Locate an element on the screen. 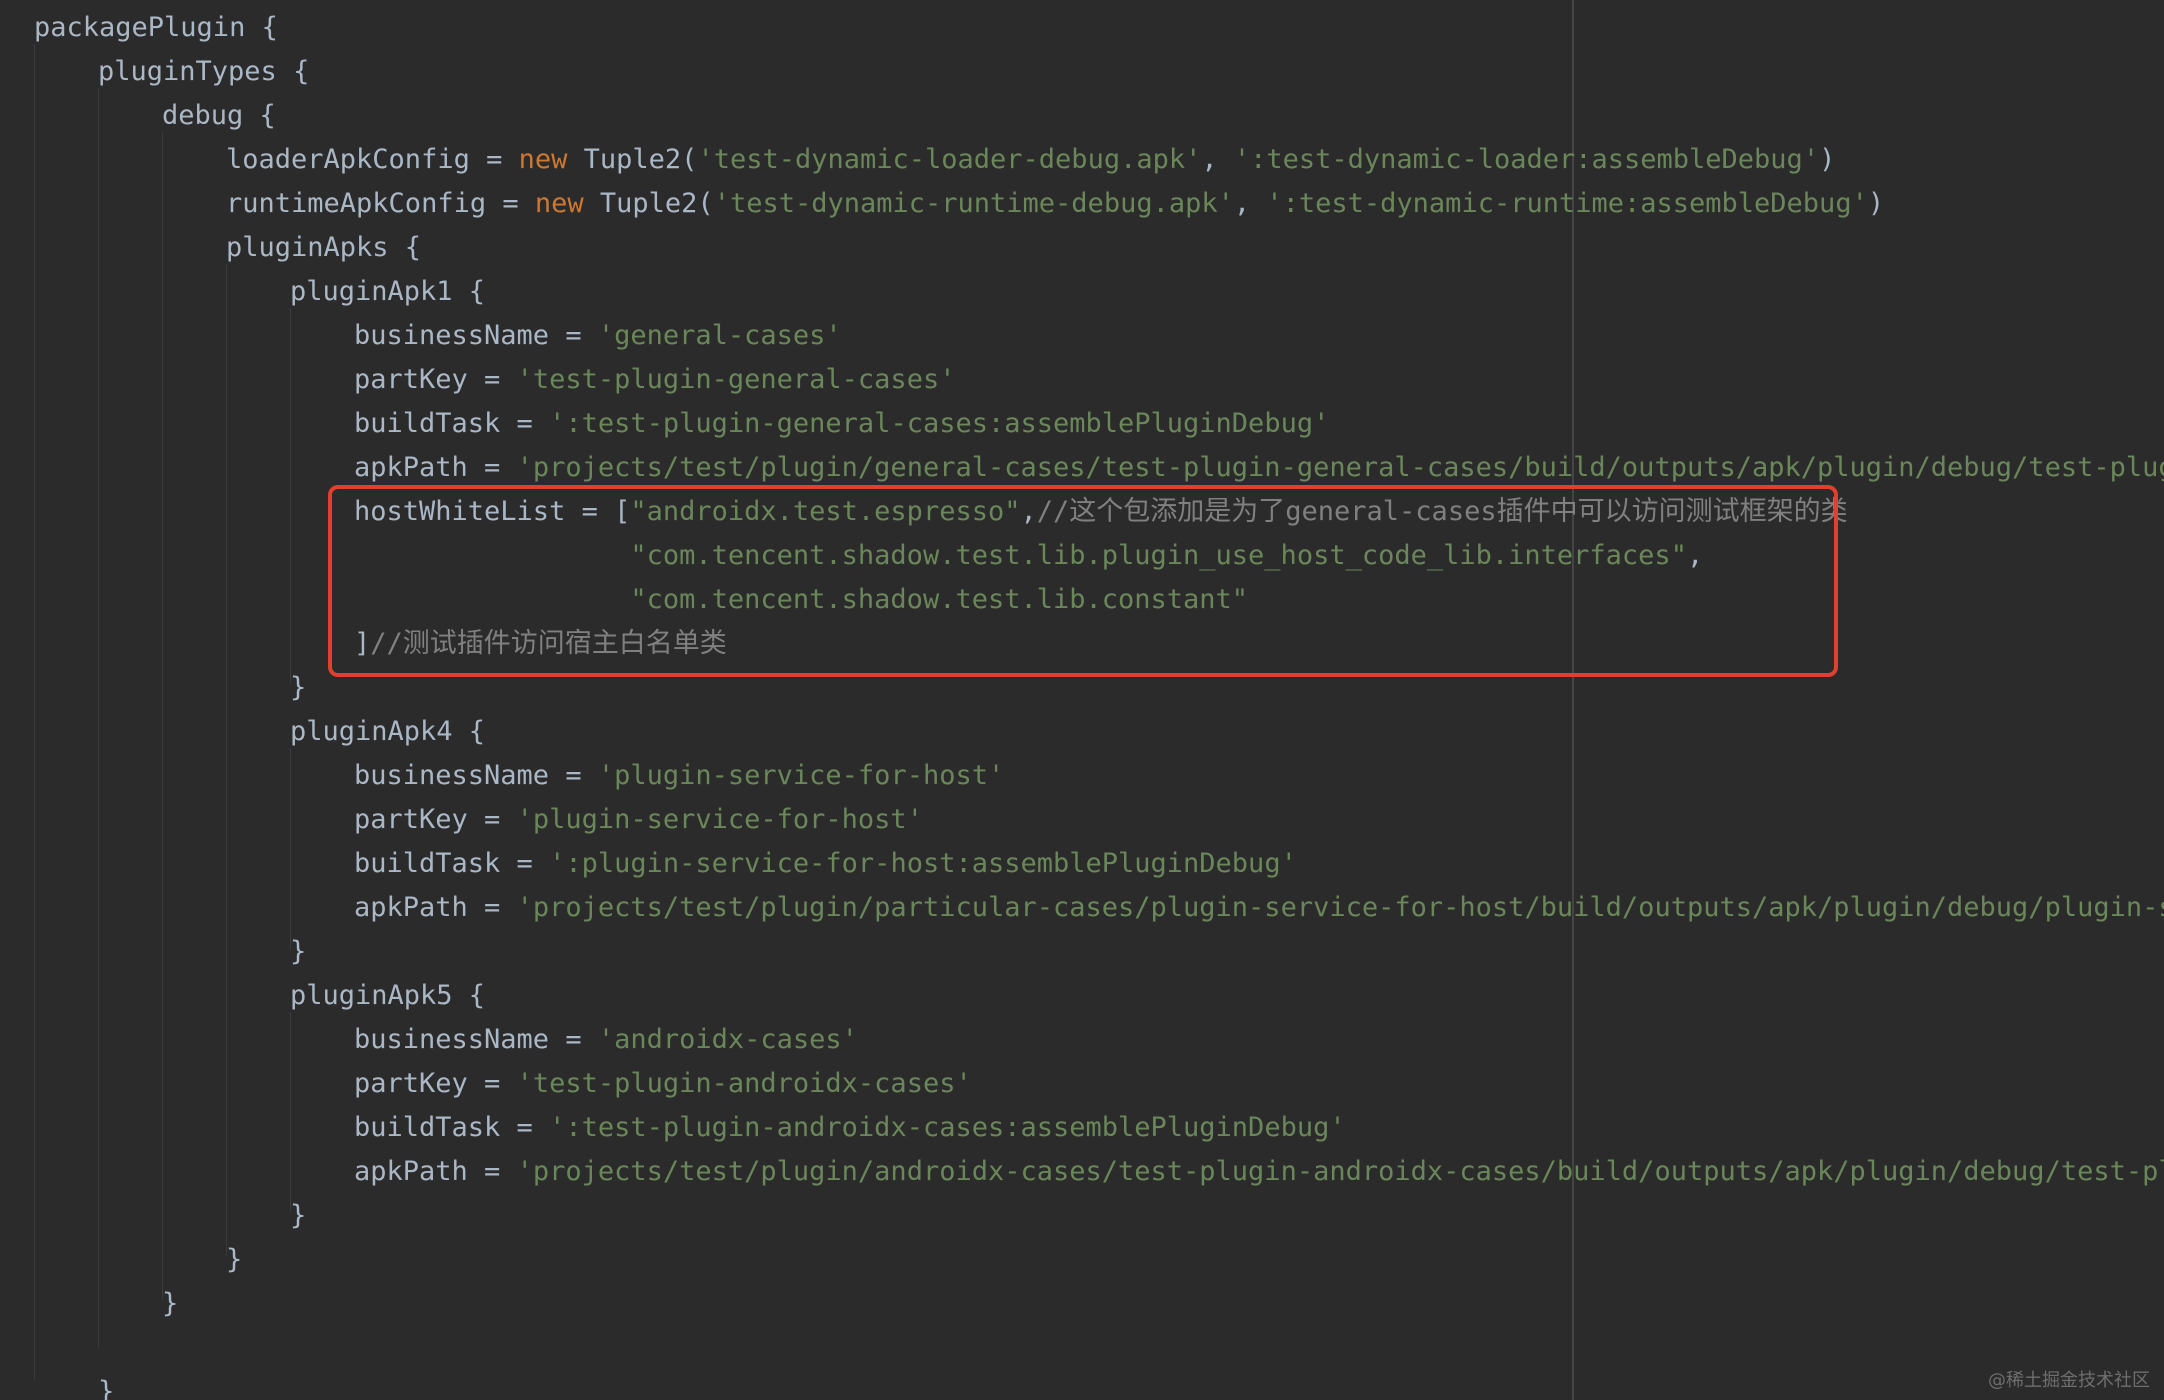 The image size is (2164, 1400). code-line: businessName = 'androidx-cases' is located at coordinates (606, 1040).